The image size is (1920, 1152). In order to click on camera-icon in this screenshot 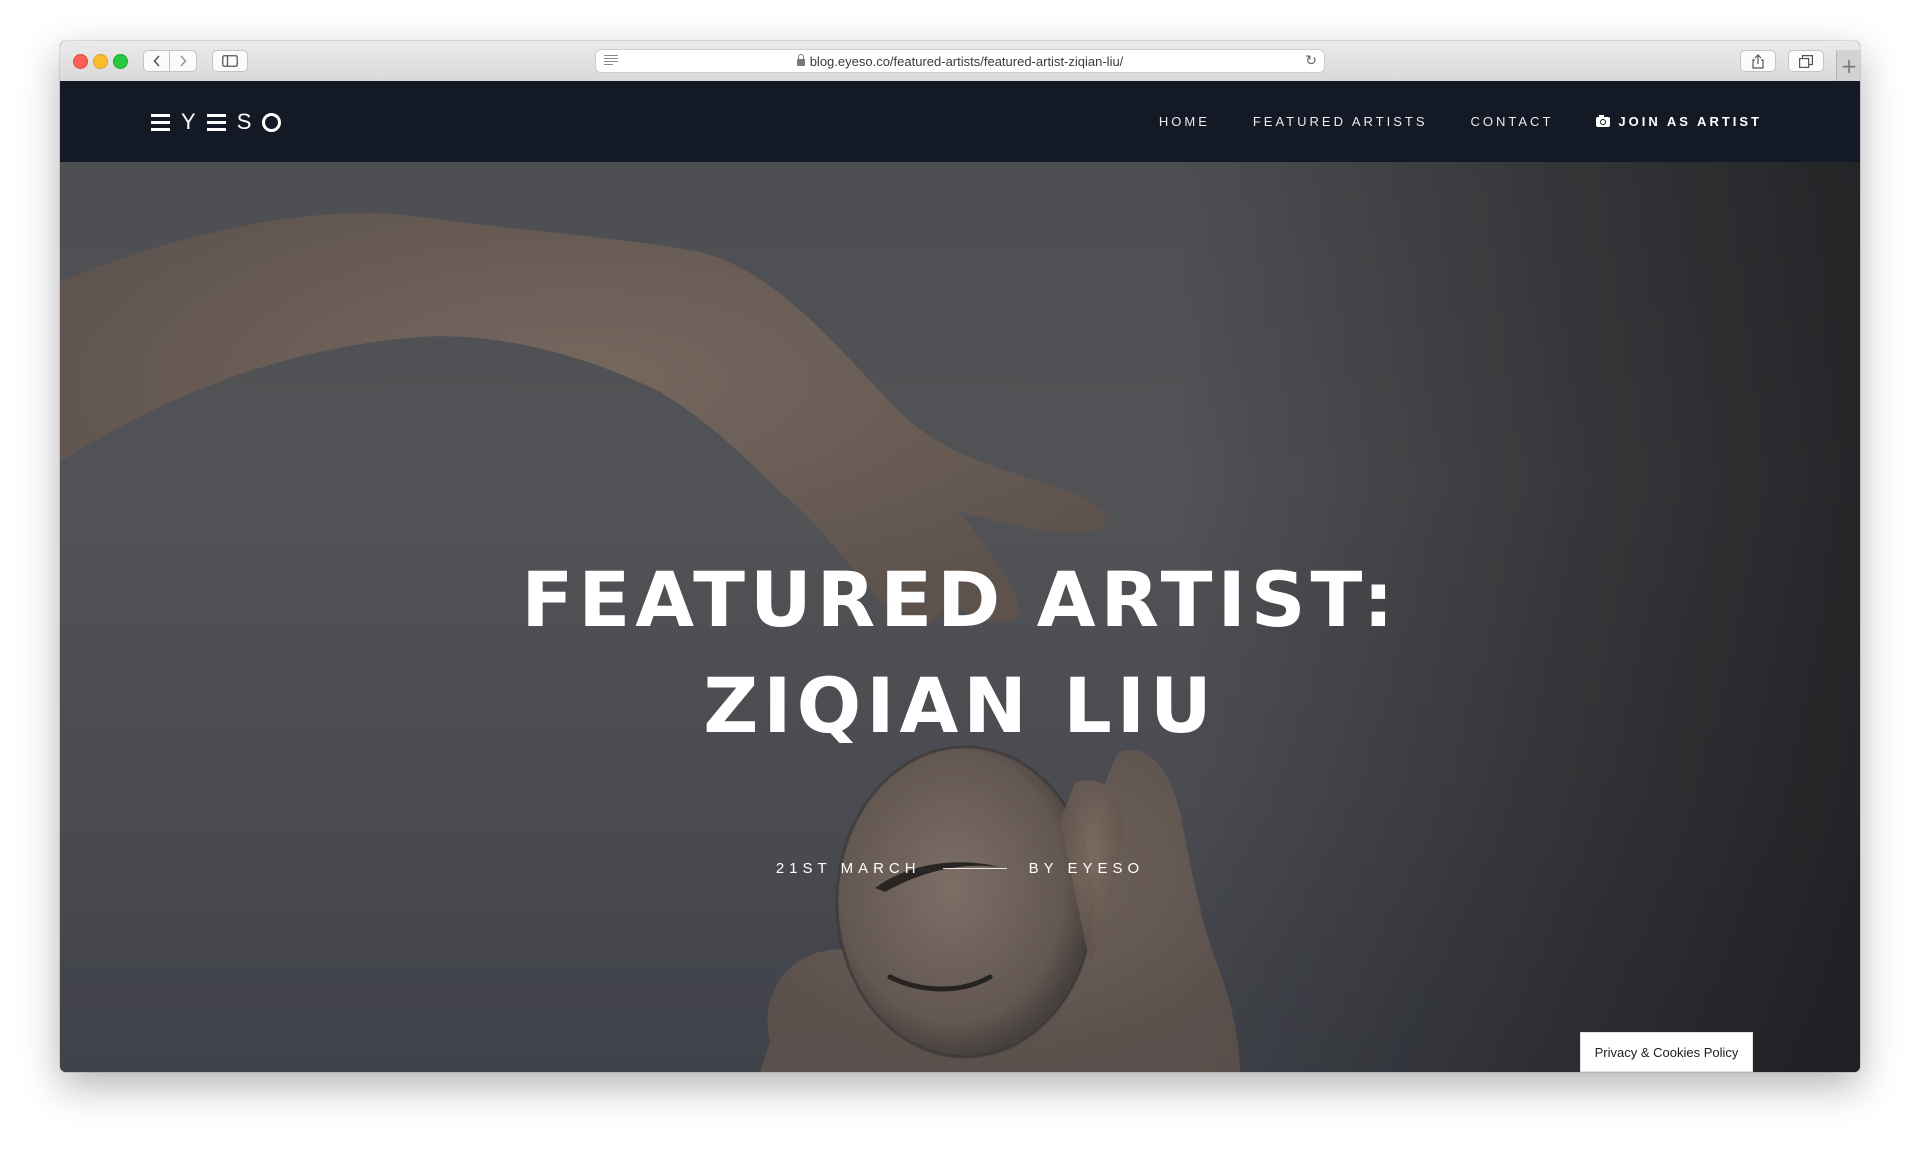, I will do `click(1603, 120)`.